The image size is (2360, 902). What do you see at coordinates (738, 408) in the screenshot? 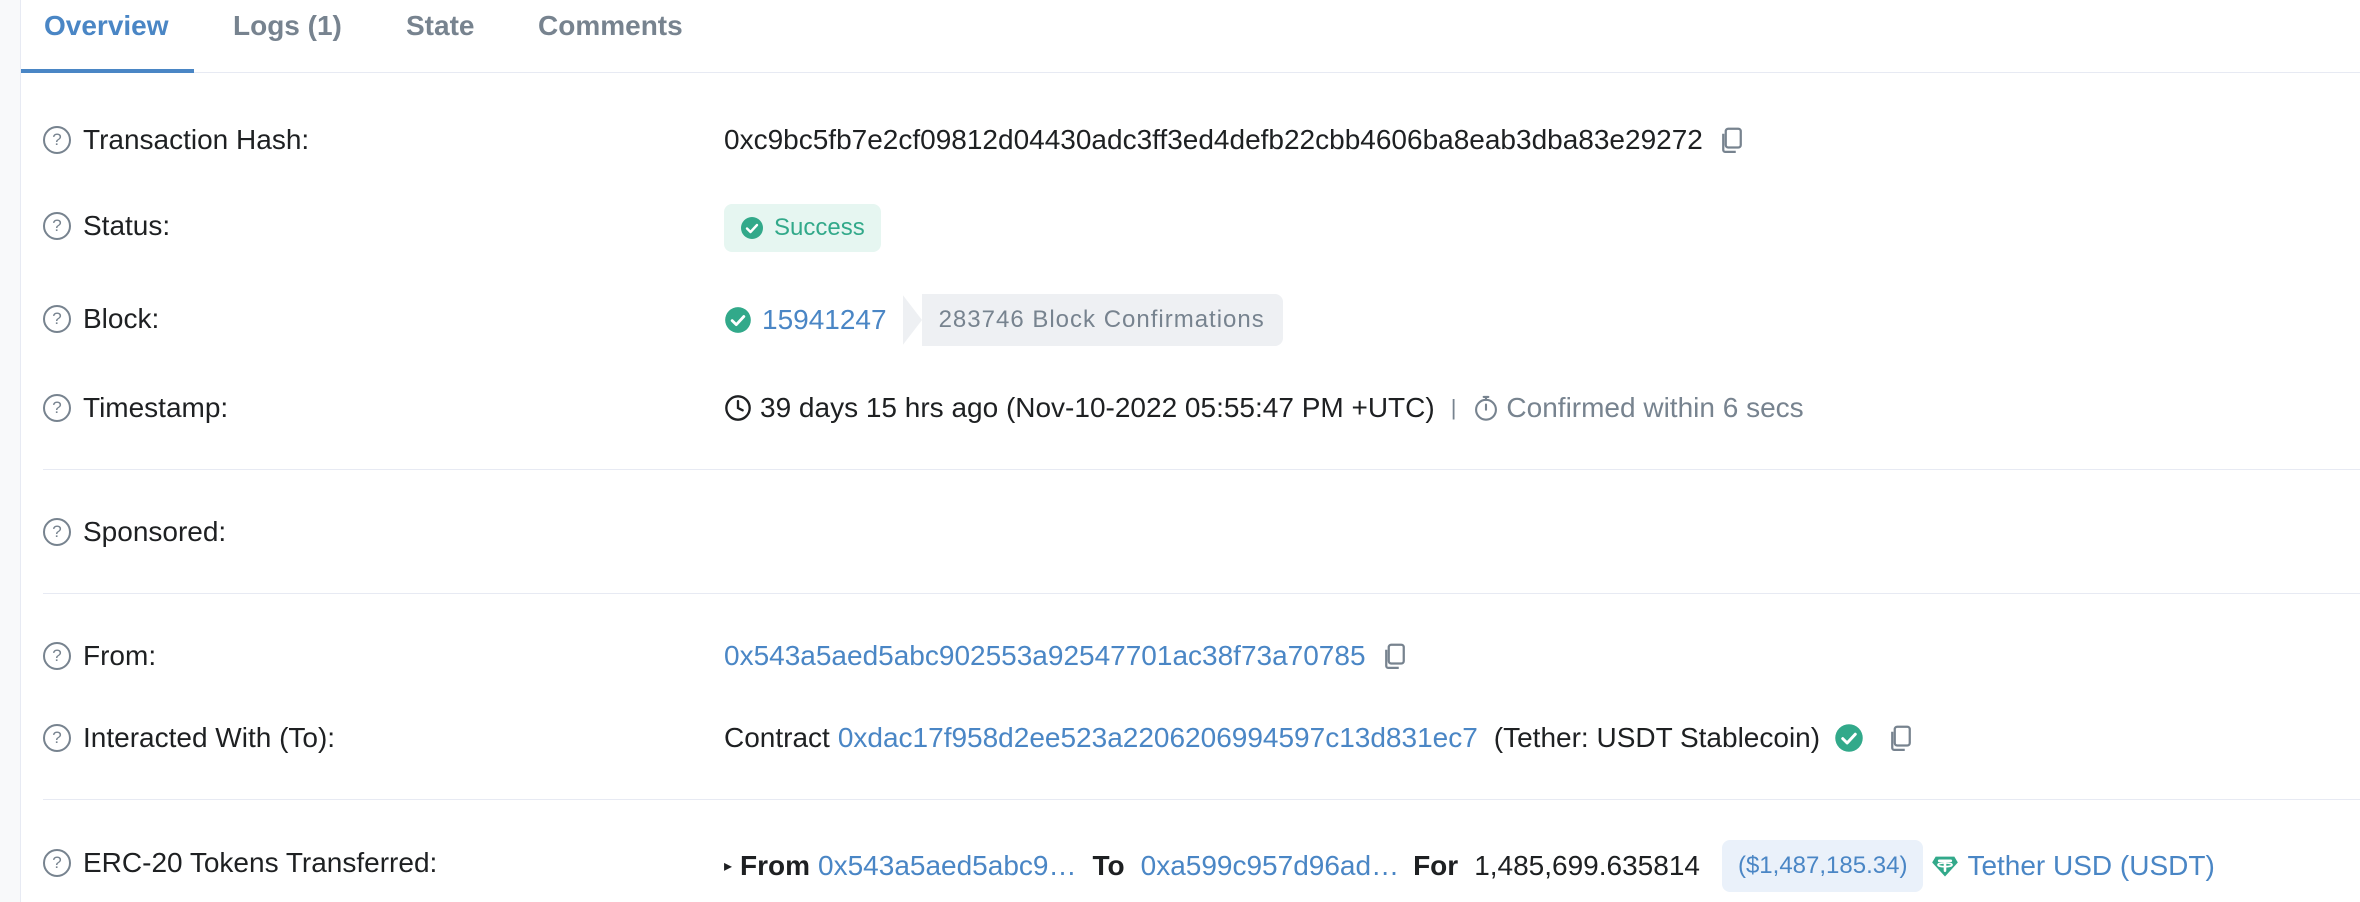
I see `clock-icon` at bounding box center [738, 408].